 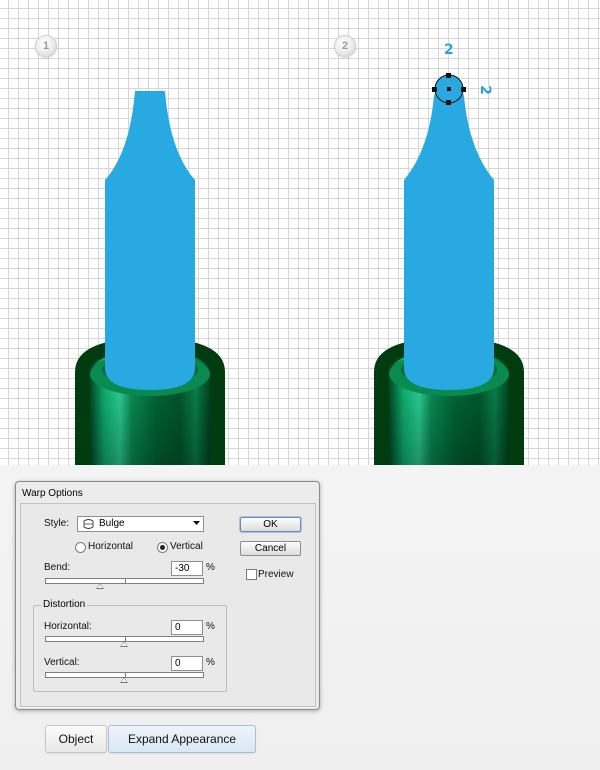 I want to click on cancel-button: Cancel, so click(x=270, y=548).